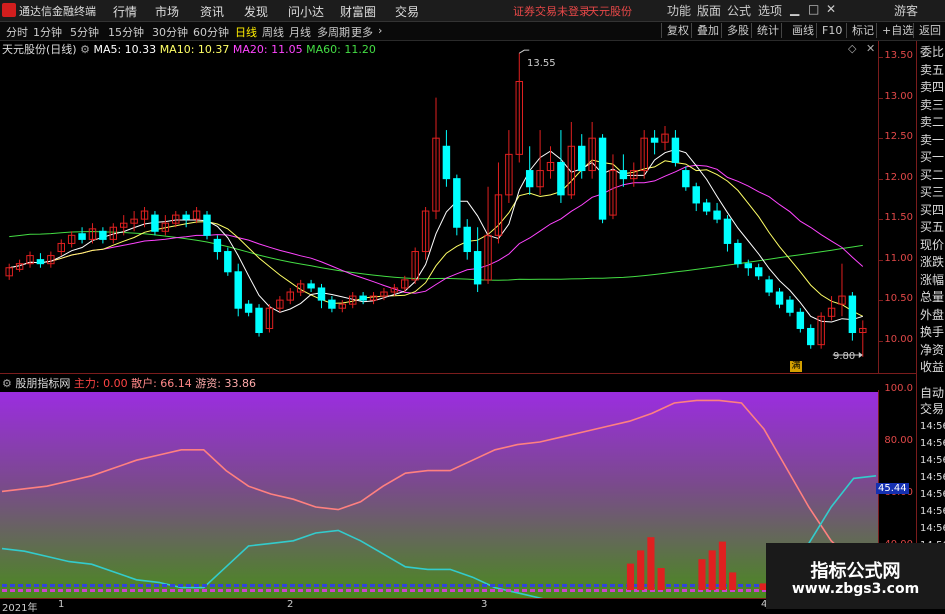  I want to click on menu-jiaoyi: 交易, so click(407, 11).